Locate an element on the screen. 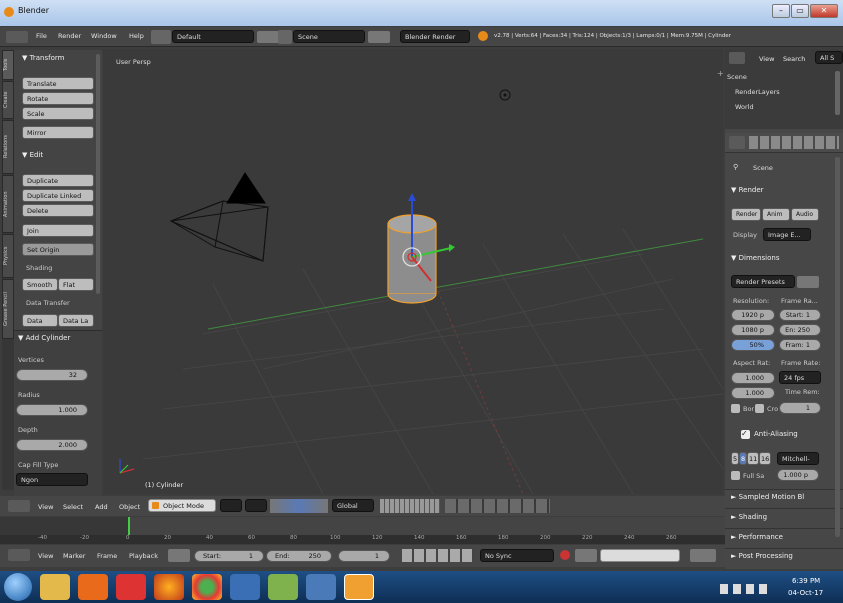  flat-button: Flat is located at coordinates (76, 284).